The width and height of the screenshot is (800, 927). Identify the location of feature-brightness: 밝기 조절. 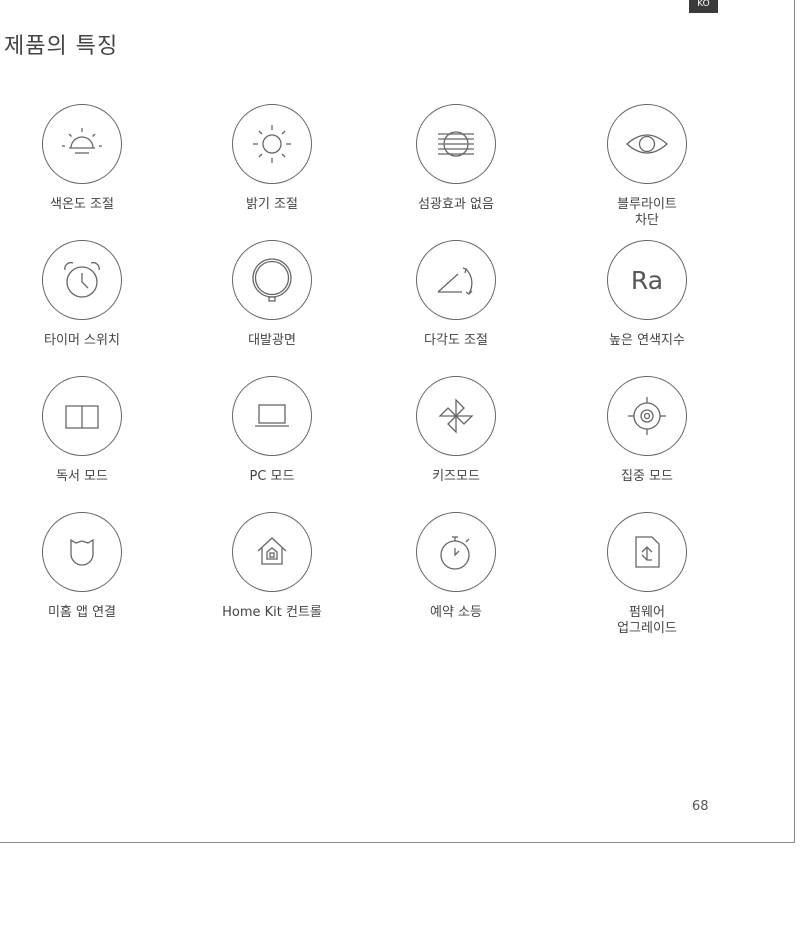
(272, 158).